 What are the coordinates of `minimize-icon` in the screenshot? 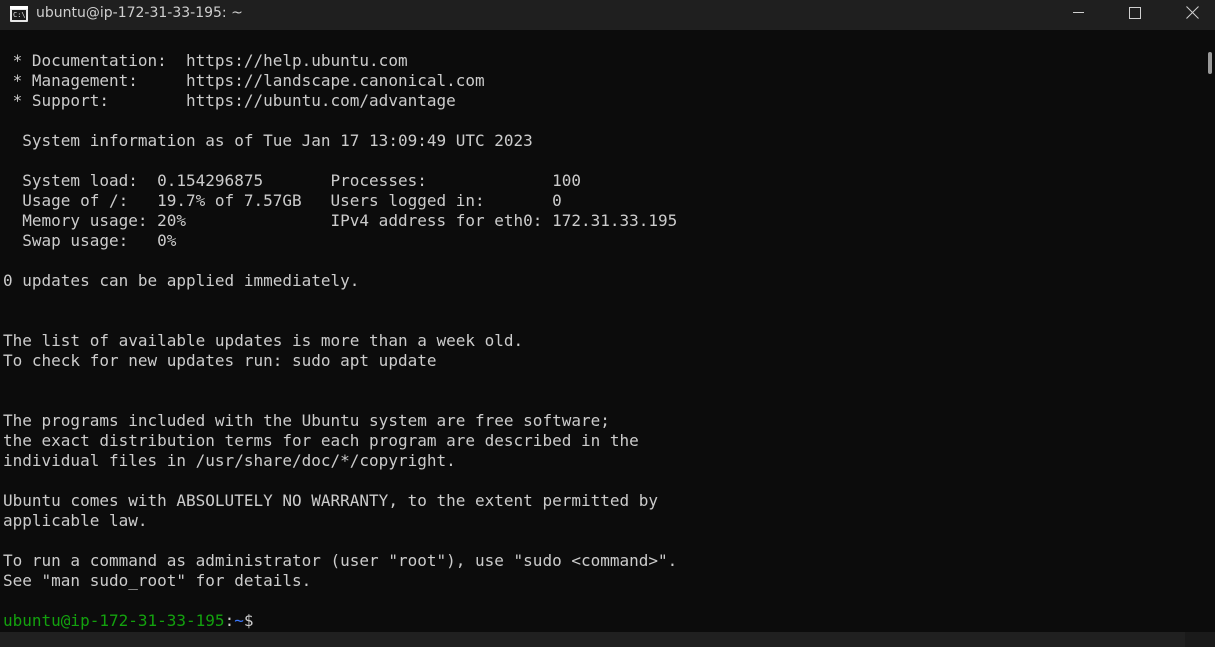 It's located at (1078, 12).